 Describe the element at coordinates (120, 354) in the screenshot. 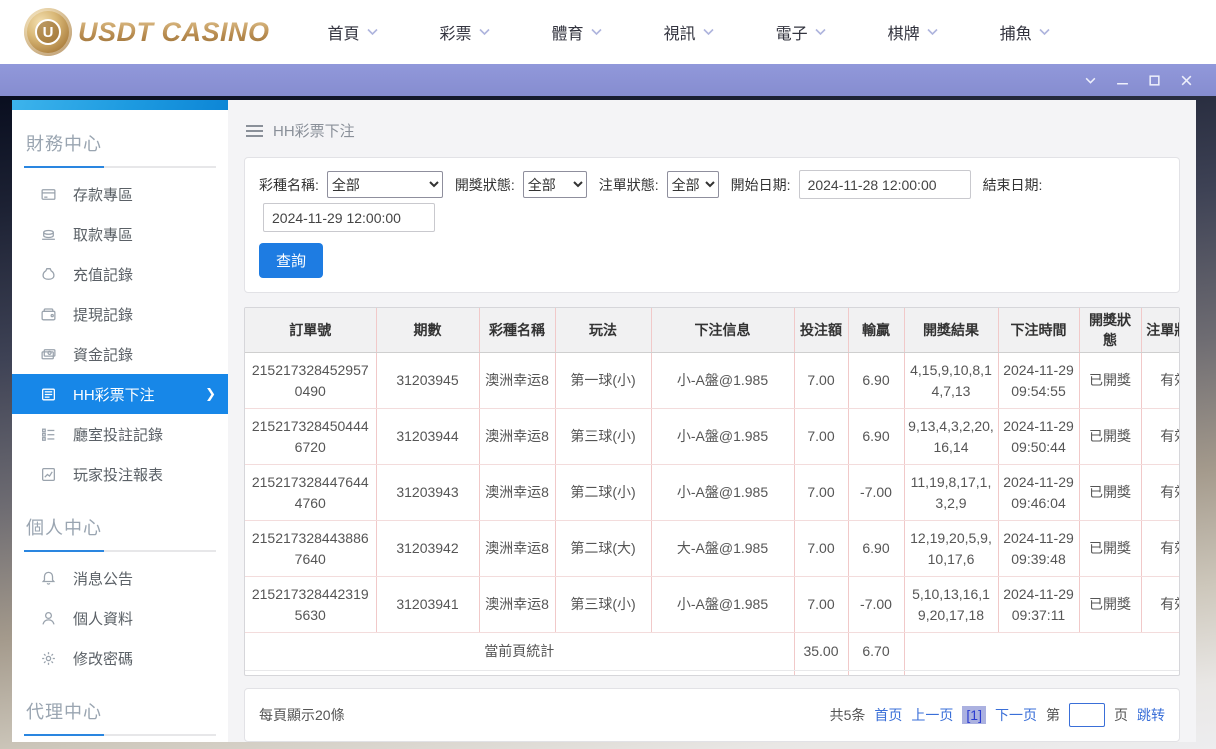

I see `sidebar-item: 資金記錄` at that location.